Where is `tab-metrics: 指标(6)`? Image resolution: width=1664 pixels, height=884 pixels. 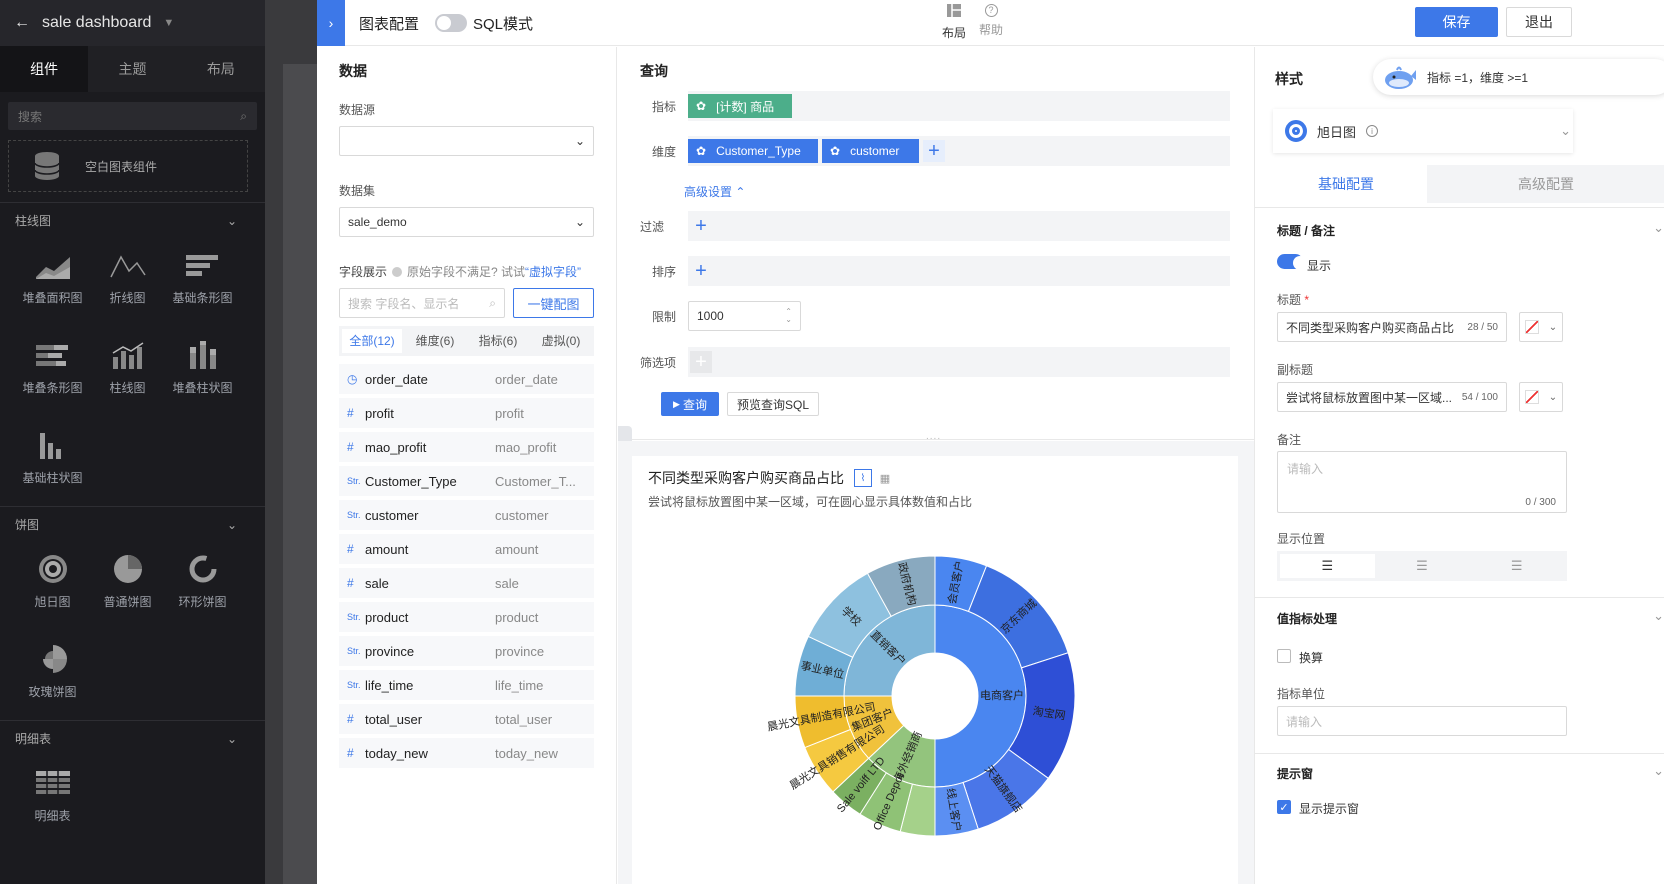 tab-metrics: 指标(6) is located at coordinates (498, 341).